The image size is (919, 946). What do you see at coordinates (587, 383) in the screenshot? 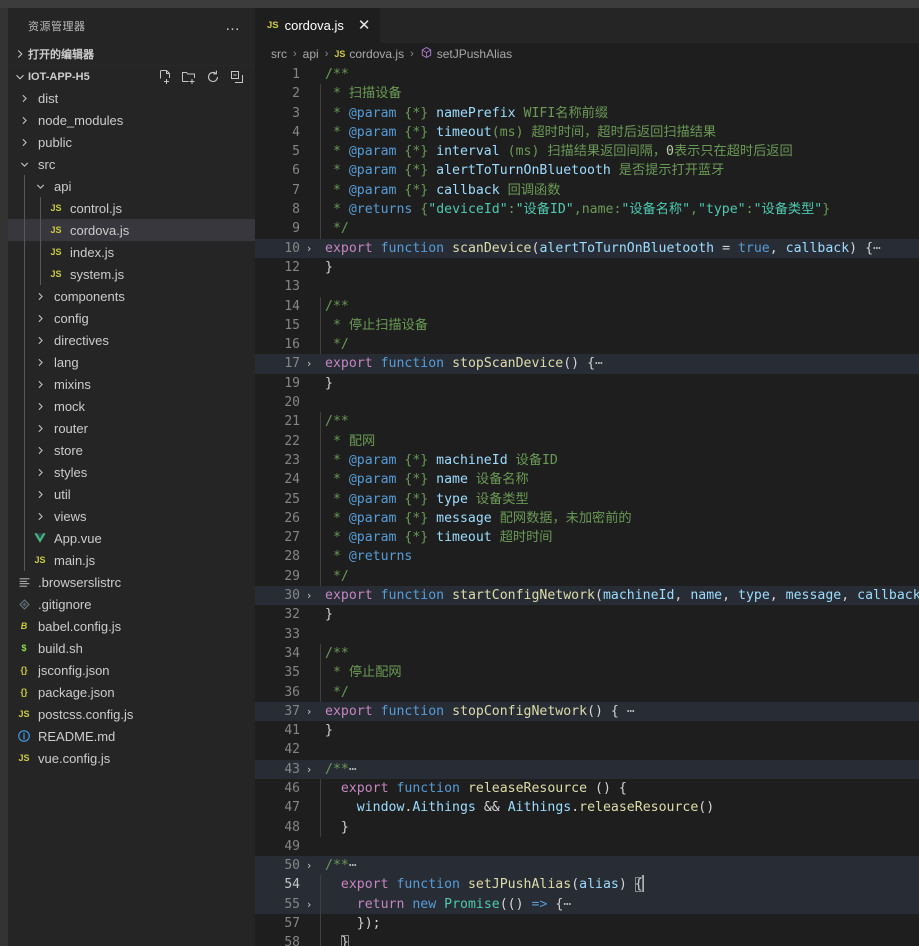
I see `code-line: 19}` at bounding box center [587, 383].